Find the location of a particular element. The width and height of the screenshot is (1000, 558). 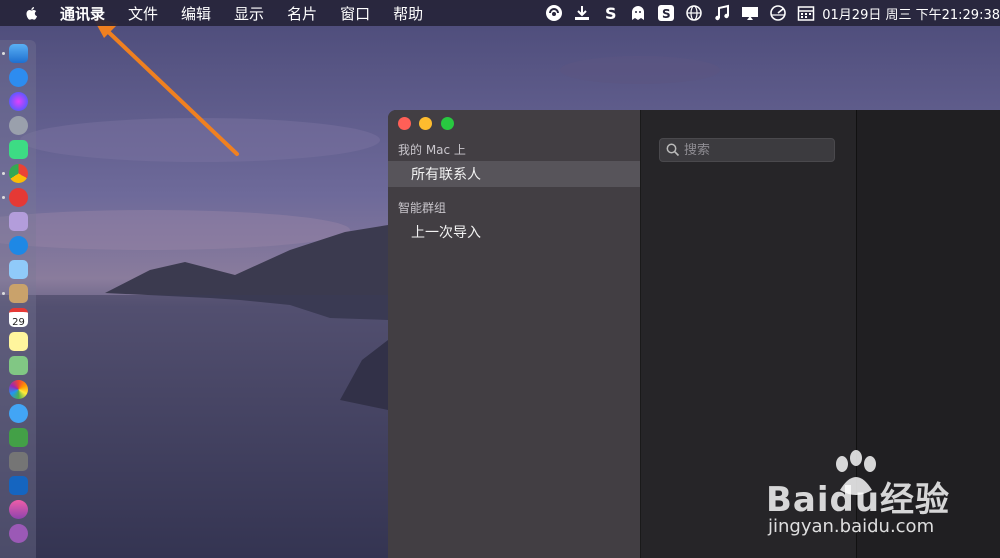

launchpad-icon is located at coordinates (18, 125).